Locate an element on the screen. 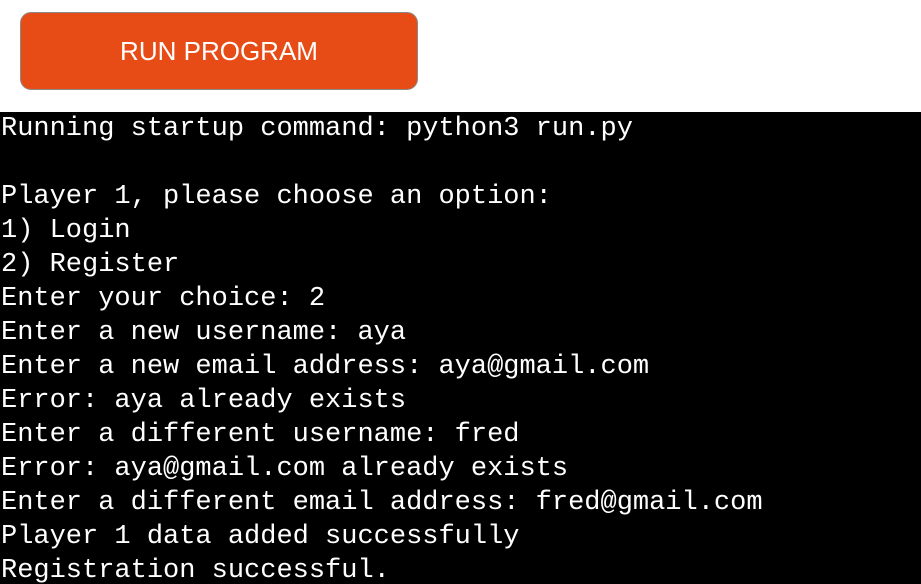  terminal-line: Player 1 data added successfully is located at coordinates (260, 537).